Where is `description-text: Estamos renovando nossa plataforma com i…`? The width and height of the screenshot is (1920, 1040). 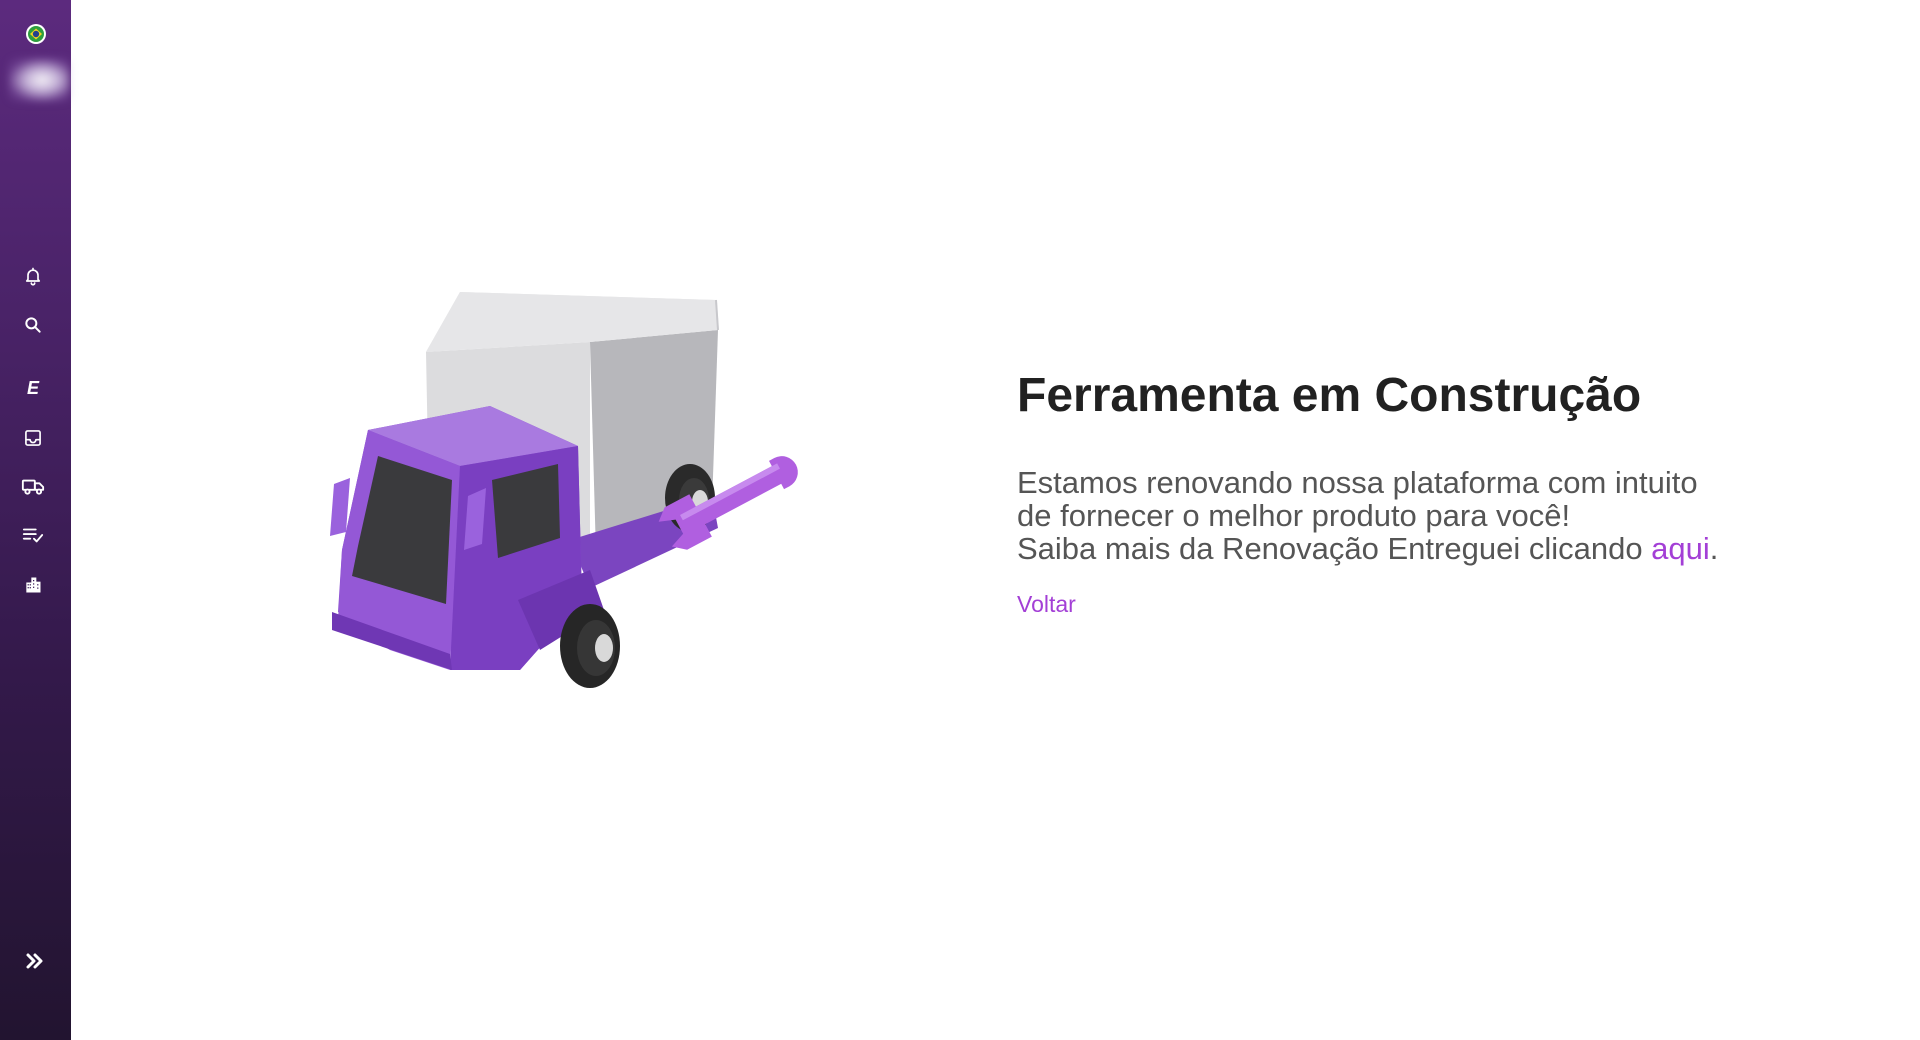 description-text: Estamos renovando nossa plataforma com i… is located at coordinates (1407, 515).